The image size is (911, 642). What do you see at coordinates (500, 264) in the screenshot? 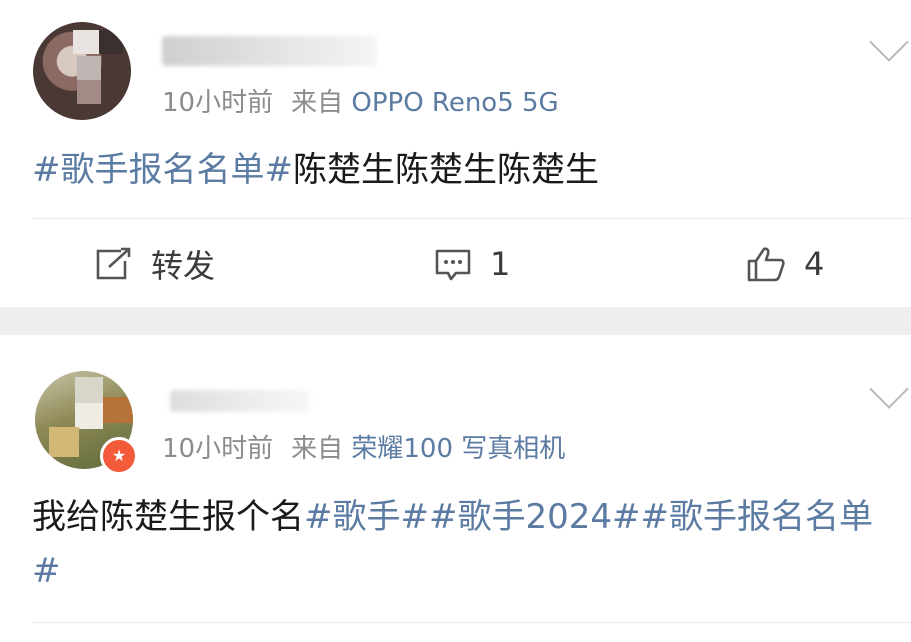
I see `comment-count: 1` at bounding box center [500, 264].